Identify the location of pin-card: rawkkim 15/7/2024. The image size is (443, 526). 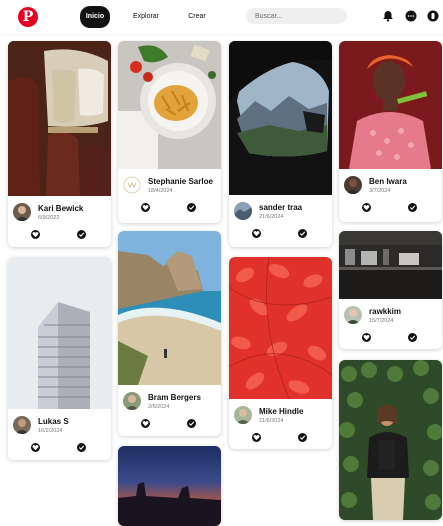
(390, 290).